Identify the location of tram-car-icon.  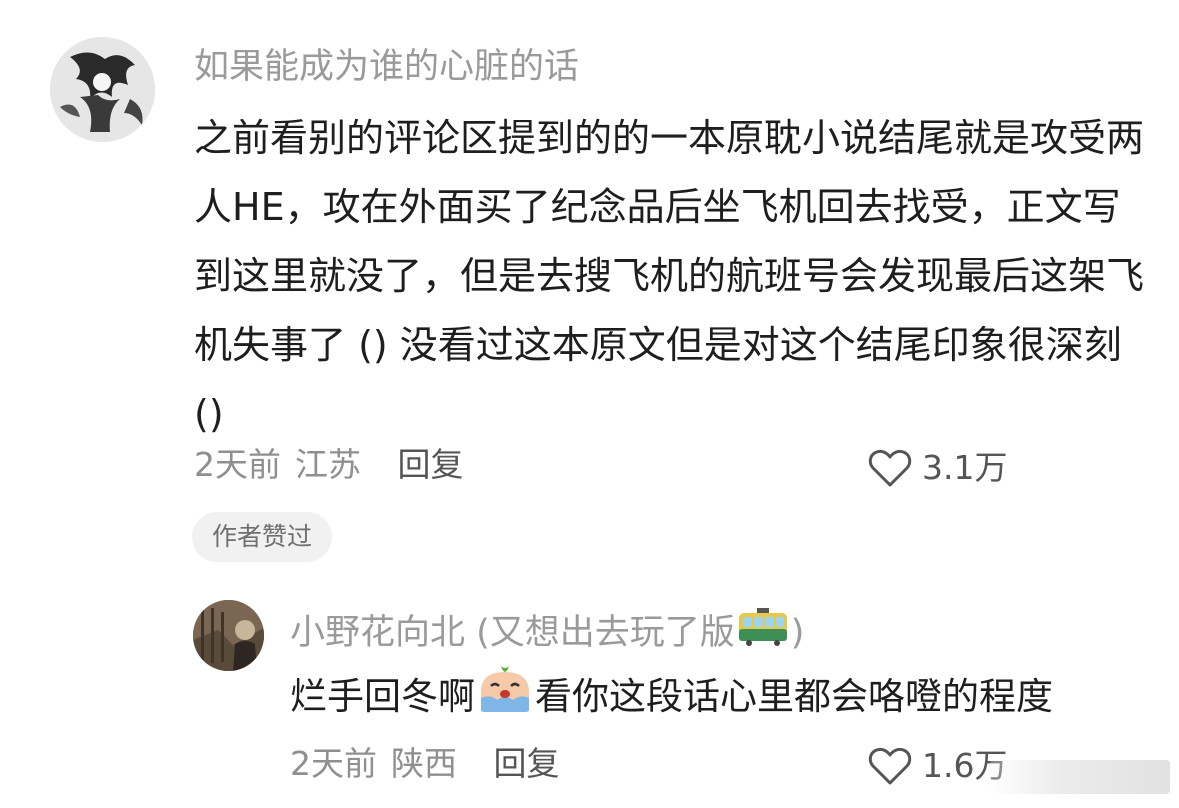
(763, 633).